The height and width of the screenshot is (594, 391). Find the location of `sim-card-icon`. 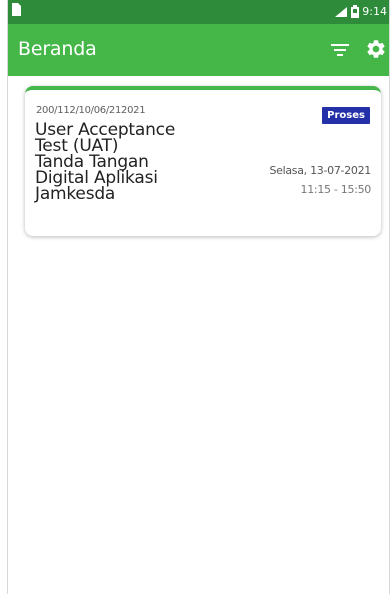

sim-card-icon is located at coordinates (16, 9).